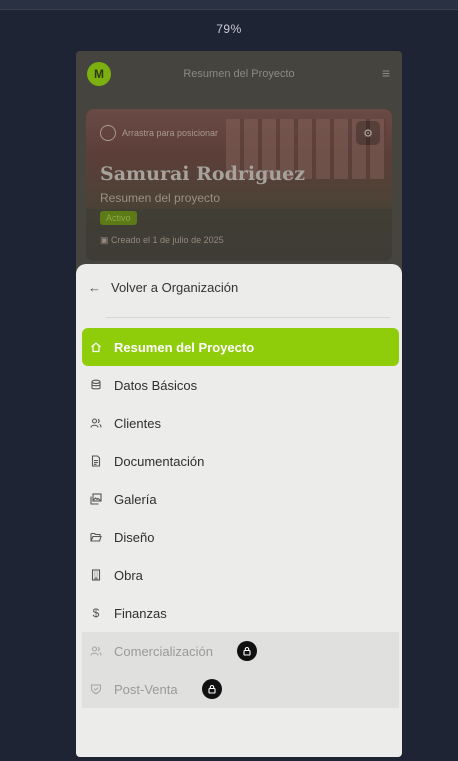 This screenshot has height=761, width=458. What do you see at coordinates (106, 240) in the screenshot?
I see `calendar-icon: ▣` at bounding box center [106, 240].